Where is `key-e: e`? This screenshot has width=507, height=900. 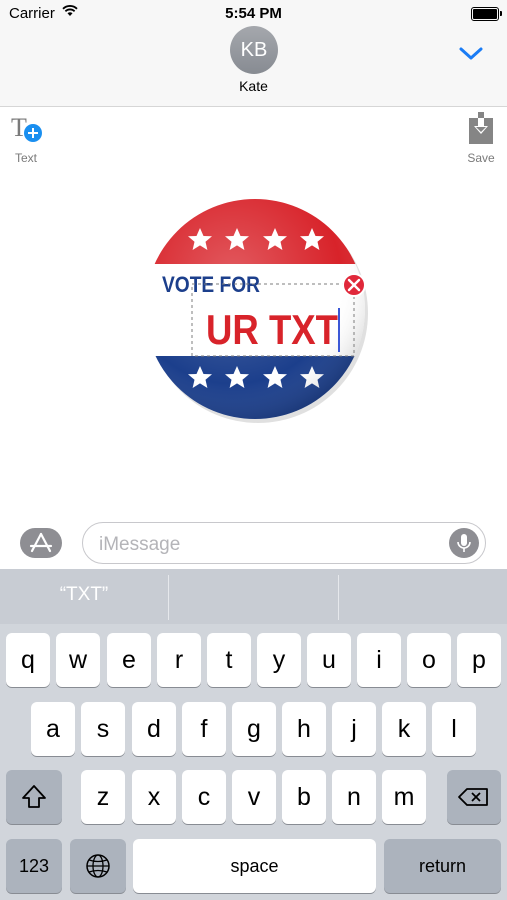
key-e: e is located at coordinates (129, 660).